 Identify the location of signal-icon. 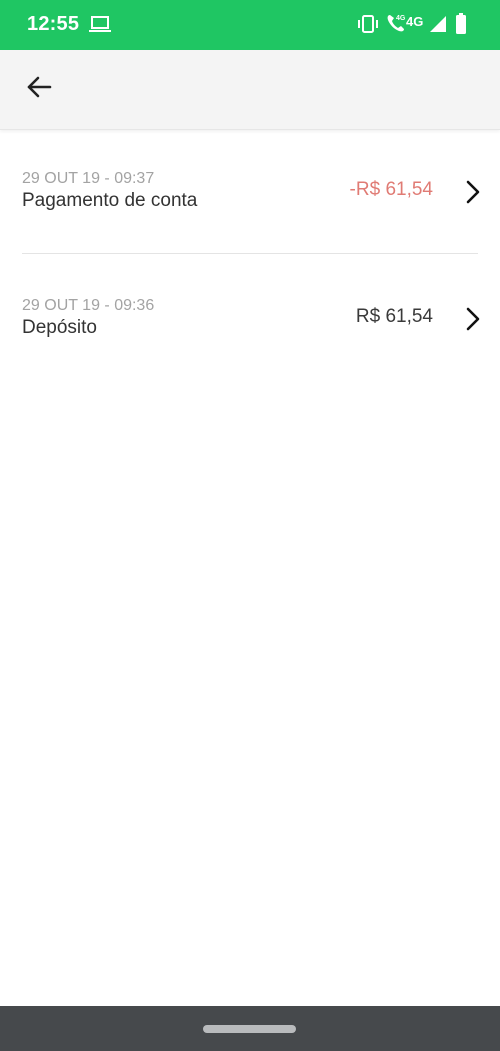
(438, 26).